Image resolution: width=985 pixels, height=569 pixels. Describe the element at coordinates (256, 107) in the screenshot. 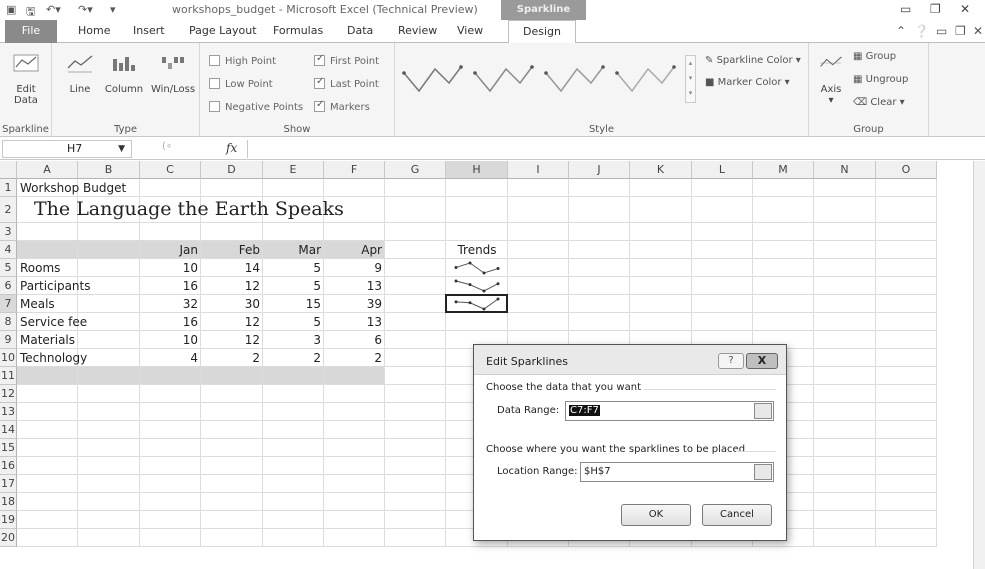

I see `negative-points-checkbox: Negative Points` at that location.